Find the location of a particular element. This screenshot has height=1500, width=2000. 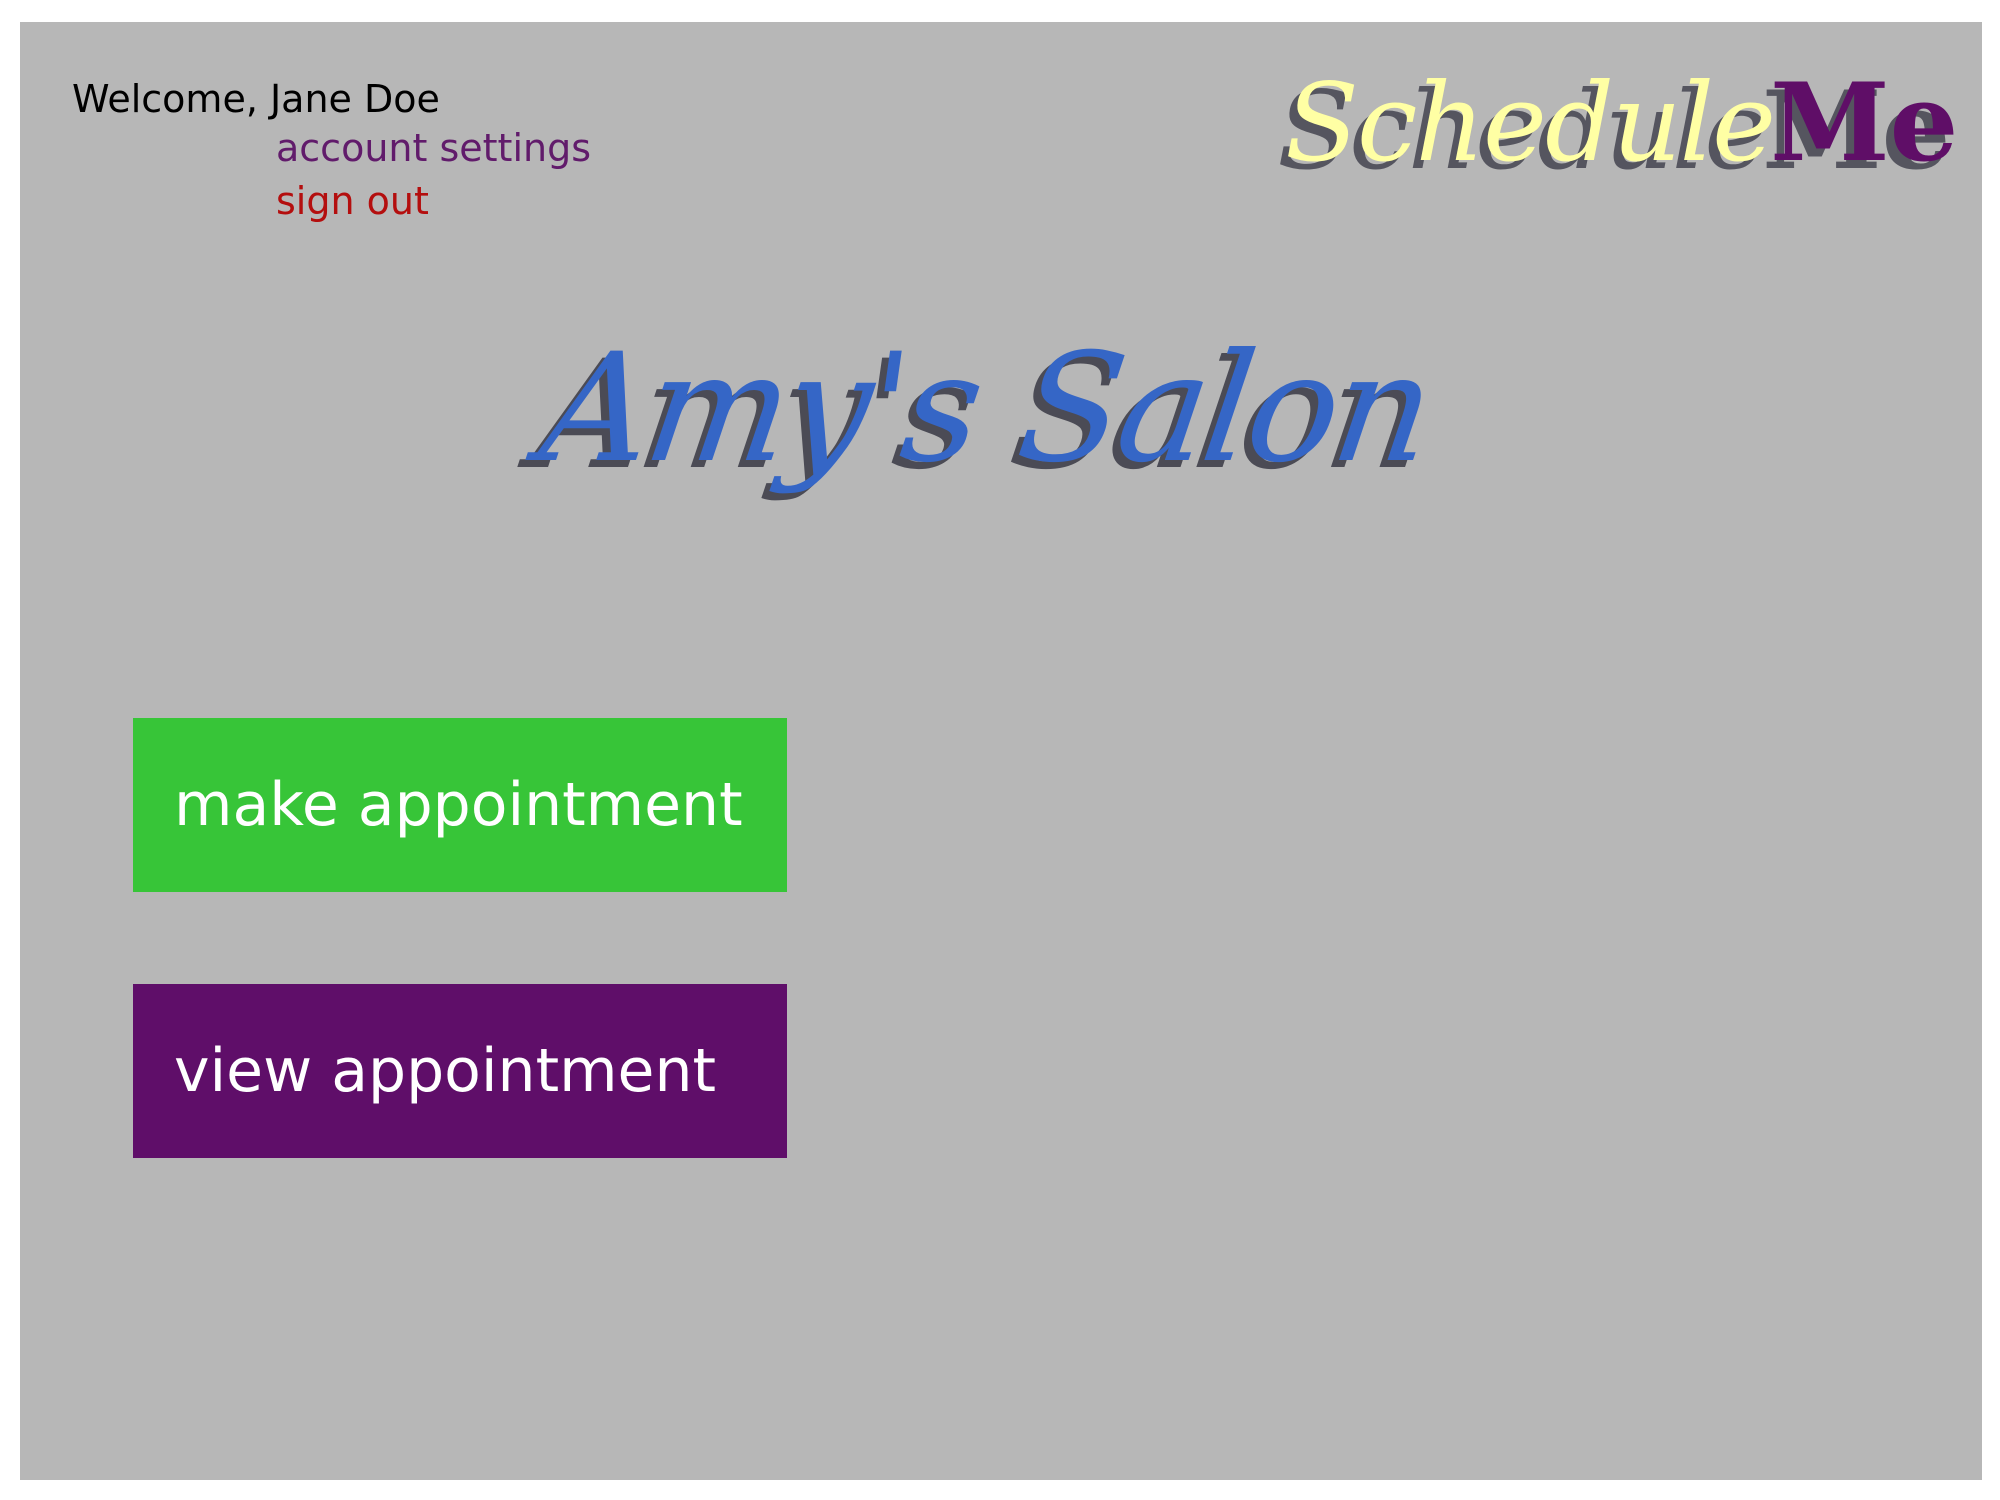

welcome-text: Welcome, Jane Doe is located at coordinates (256, 99).